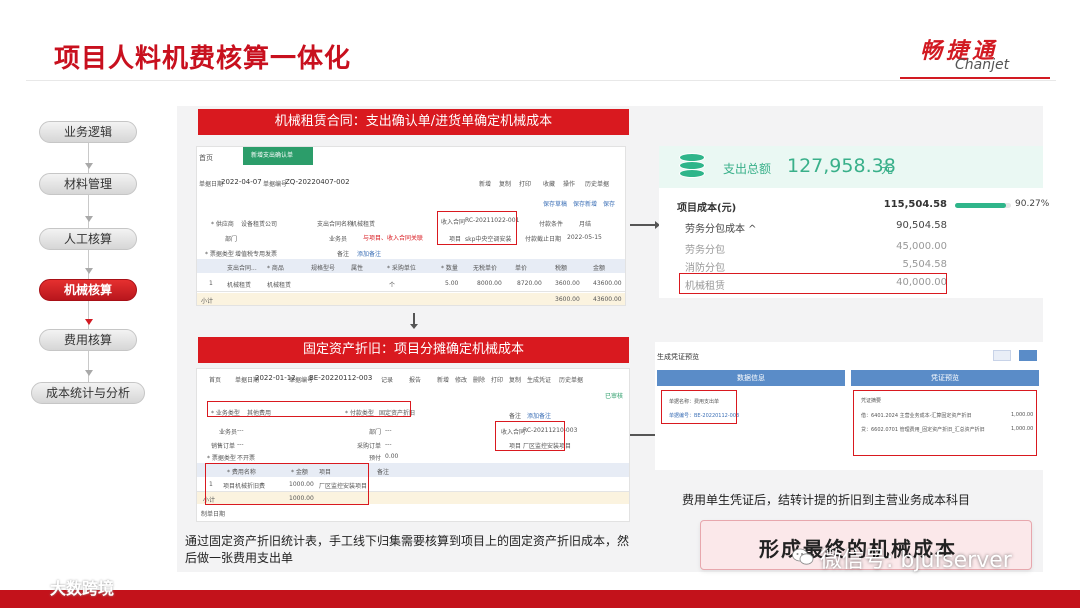 Image resolution: width=1080 pixels, height=608 pixels. What do you see at coordinates (551, 224) in the screenshot?
I see `pay-term-label: 付款条件` at bounding box center [551, 224].